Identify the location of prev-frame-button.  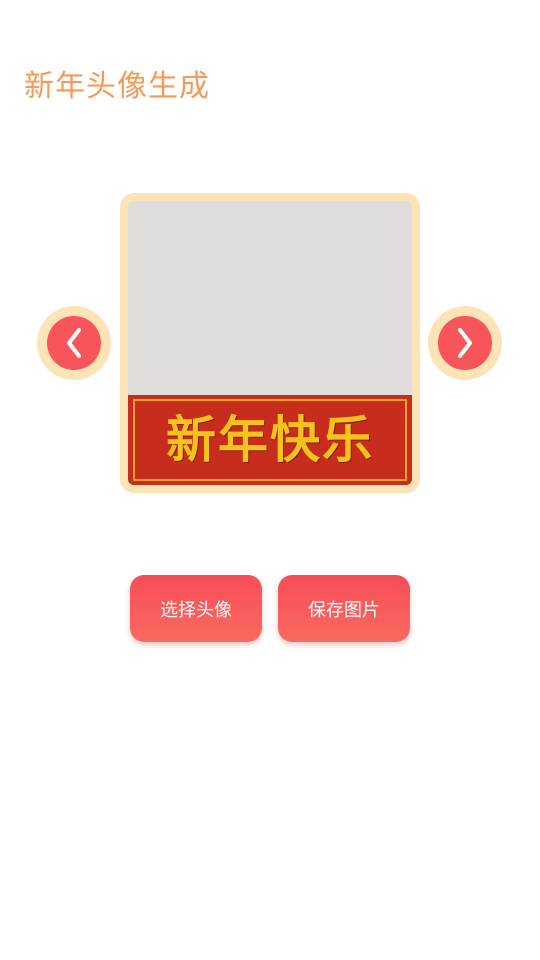
(74, 343).